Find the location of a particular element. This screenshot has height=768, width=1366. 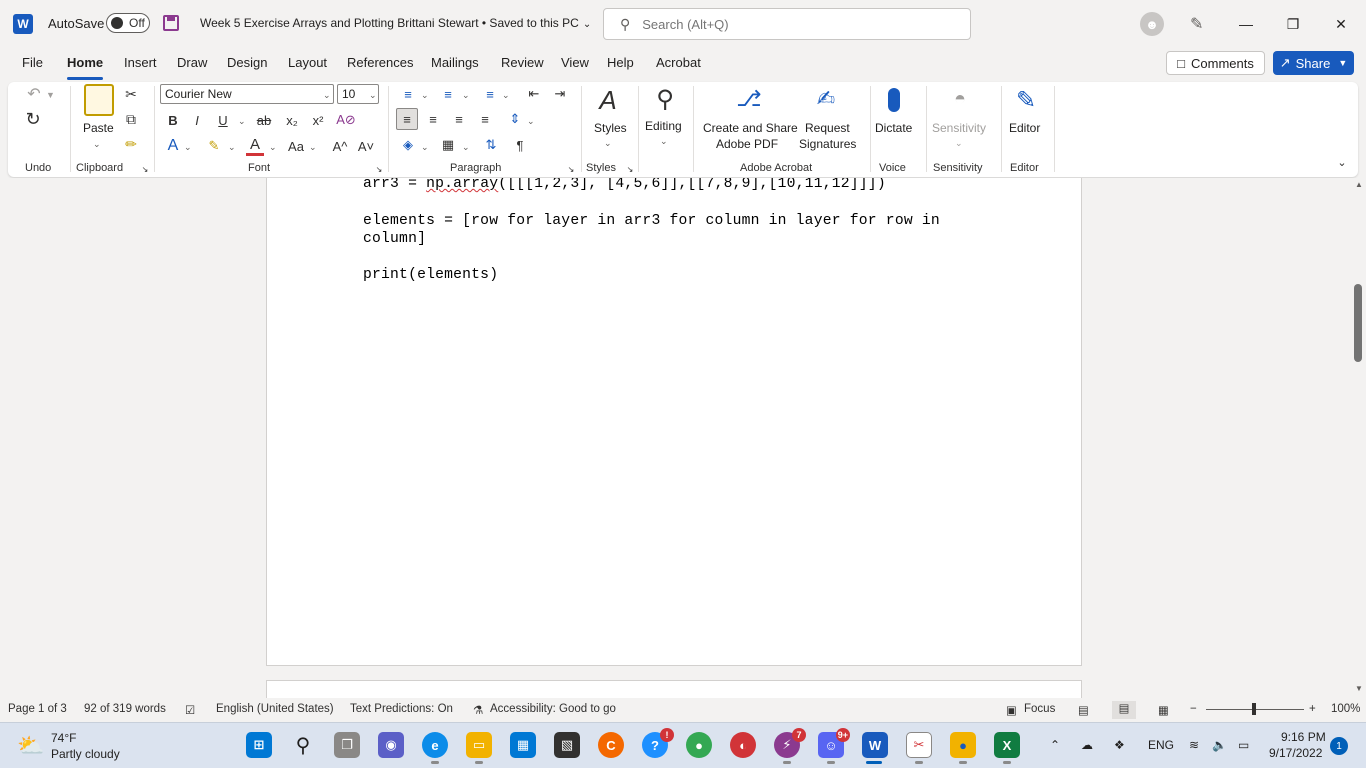

file-explorer-icon: ▭ is located at coordinates (479, 745).